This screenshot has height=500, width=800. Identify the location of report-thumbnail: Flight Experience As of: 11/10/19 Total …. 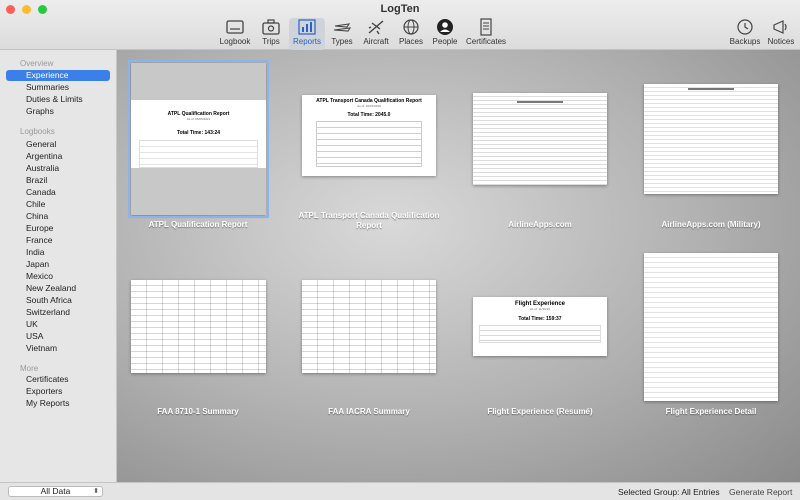
(540, 326).